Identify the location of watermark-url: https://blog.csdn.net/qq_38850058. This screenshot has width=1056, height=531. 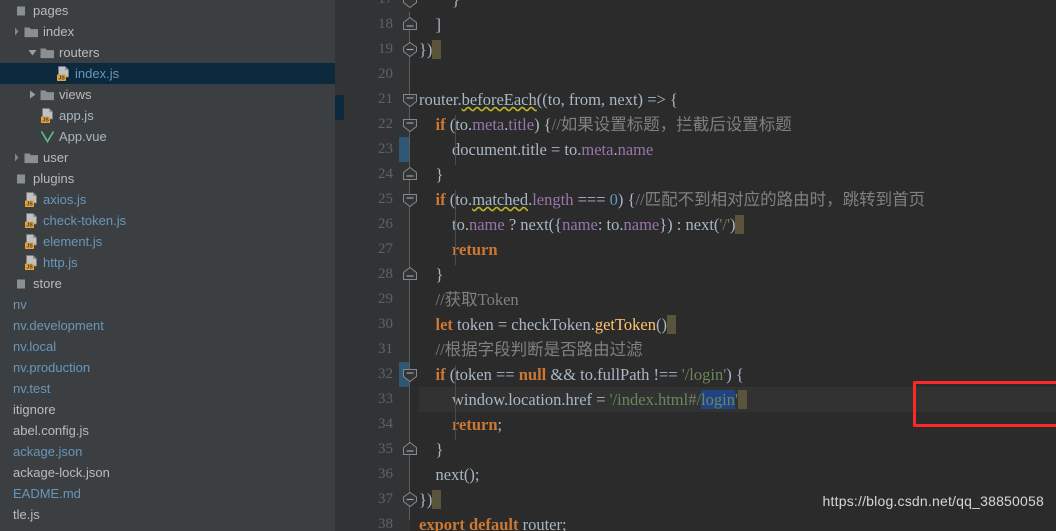
(933, 501).